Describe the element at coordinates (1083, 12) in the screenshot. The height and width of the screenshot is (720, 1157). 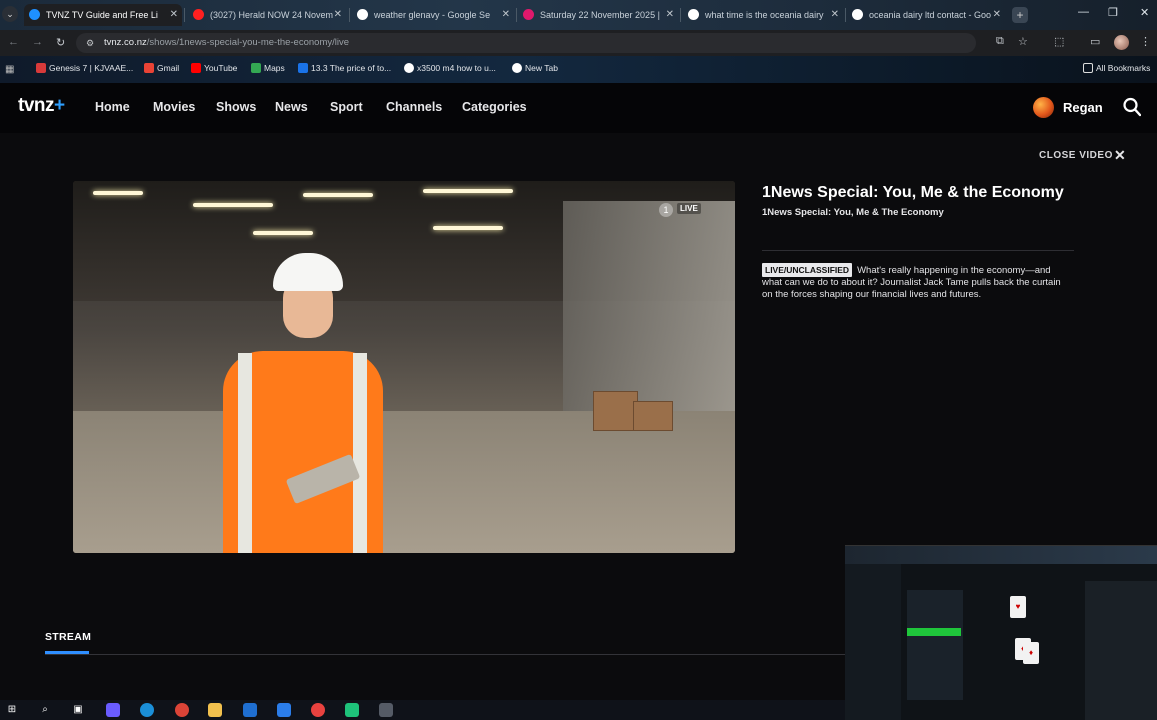
I see `minimize-icon: —` at that location.